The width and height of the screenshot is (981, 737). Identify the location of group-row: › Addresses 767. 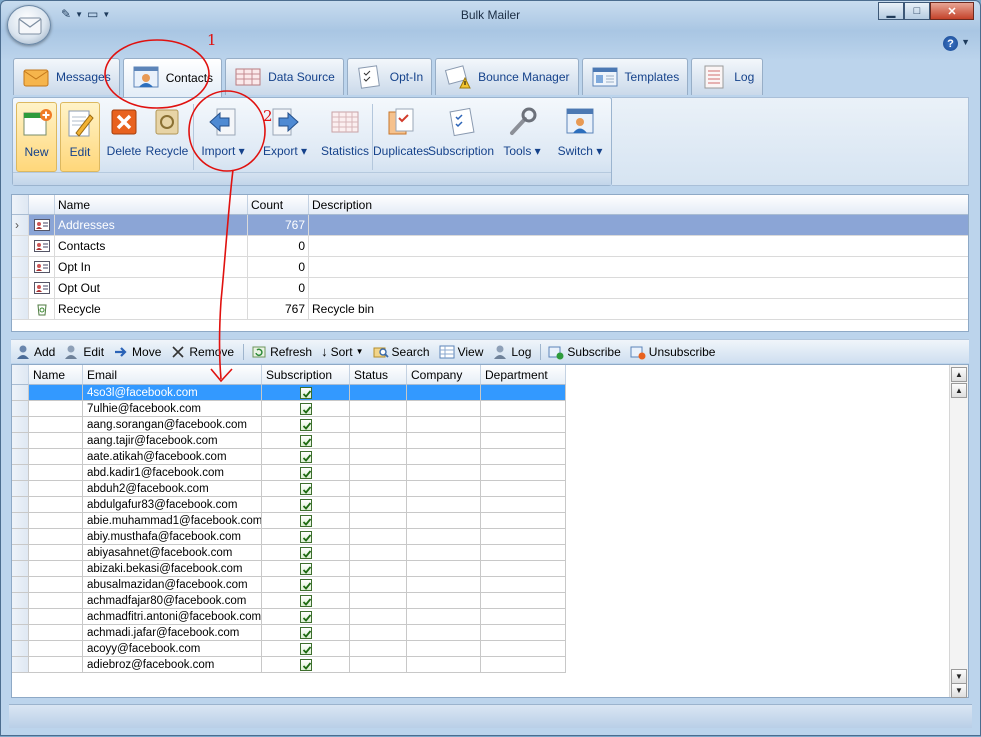
(490, 225).